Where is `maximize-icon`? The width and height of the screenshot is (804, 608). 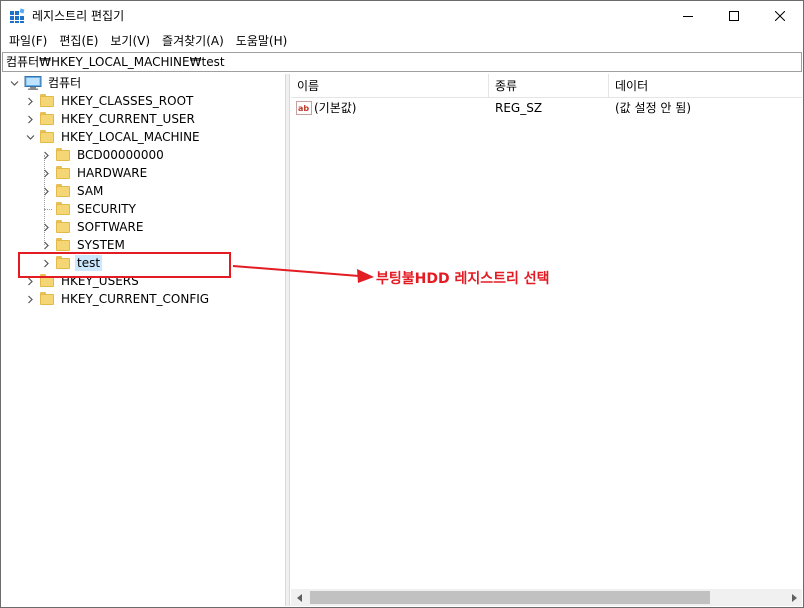 maximize-icon is located at coordinates (734, 16).